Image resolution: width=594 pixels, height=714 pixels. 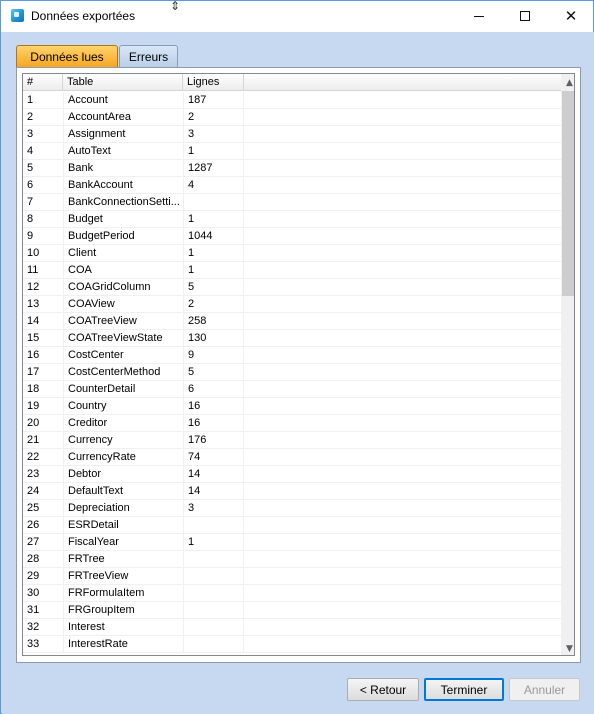 I want to click on table-row: 1 Account 187, so click(x=292, y=100).